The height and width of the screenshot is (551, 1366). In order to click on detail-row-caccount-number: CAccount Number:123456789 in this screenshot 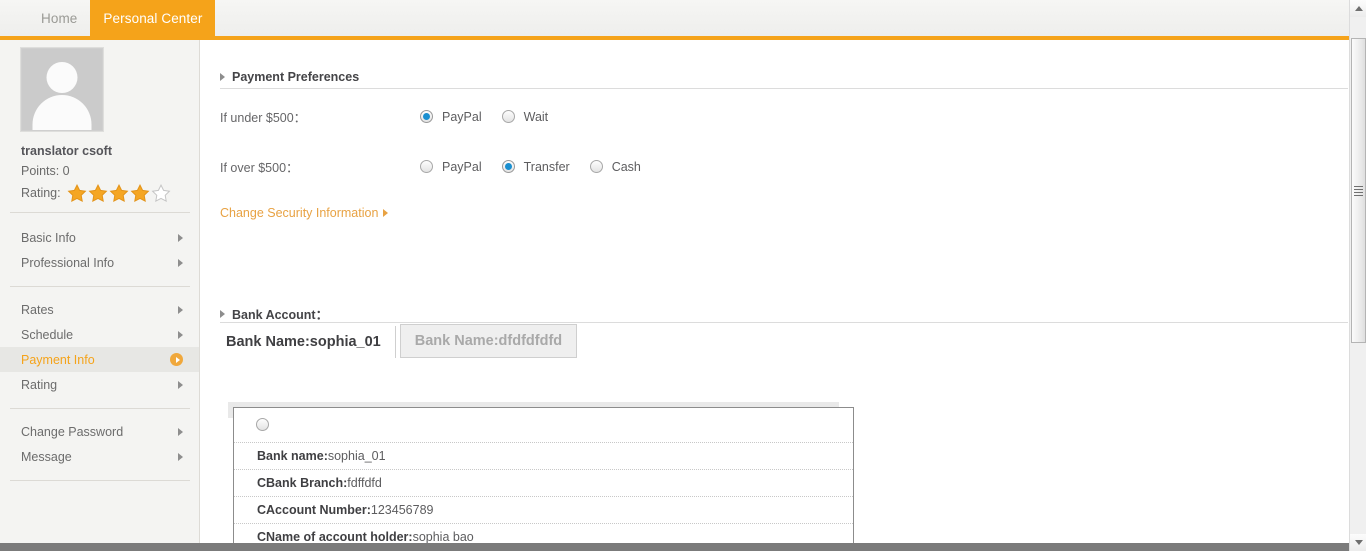, I will do `click(543, 509)`.